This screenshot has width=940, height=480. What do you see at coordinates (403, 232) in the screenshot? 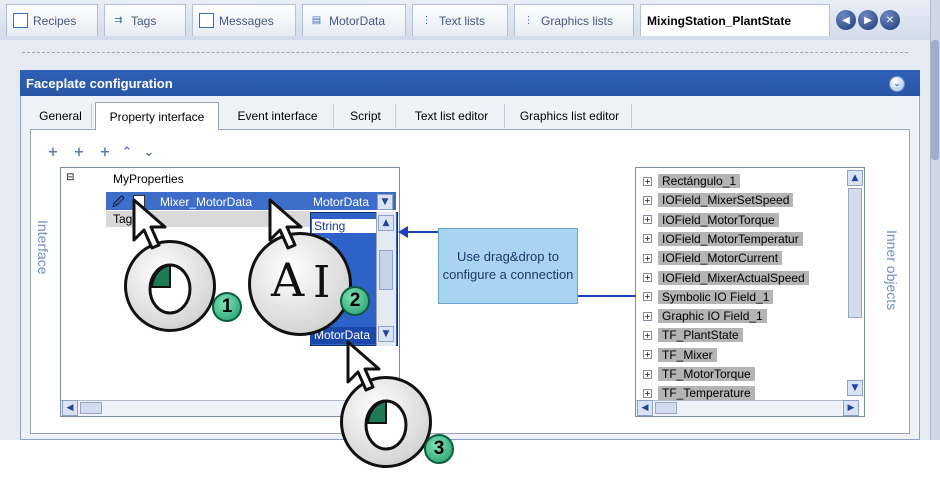
I see `arrowhead-left-icon` at bounding box center [403, 232].